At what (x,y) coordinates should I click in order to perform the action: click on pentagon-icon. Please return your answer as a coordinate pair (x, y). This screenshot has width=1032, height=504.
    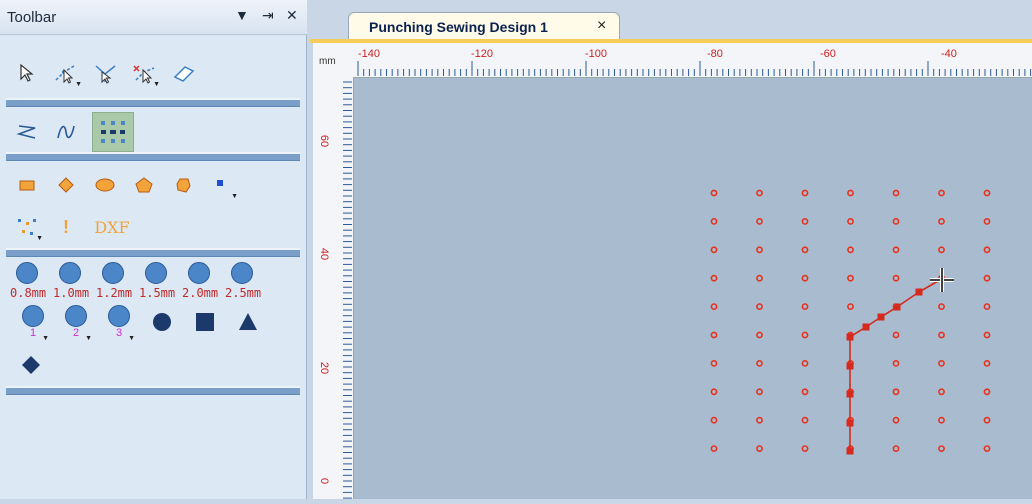
    Looking at the image, I should click on (144, 185).